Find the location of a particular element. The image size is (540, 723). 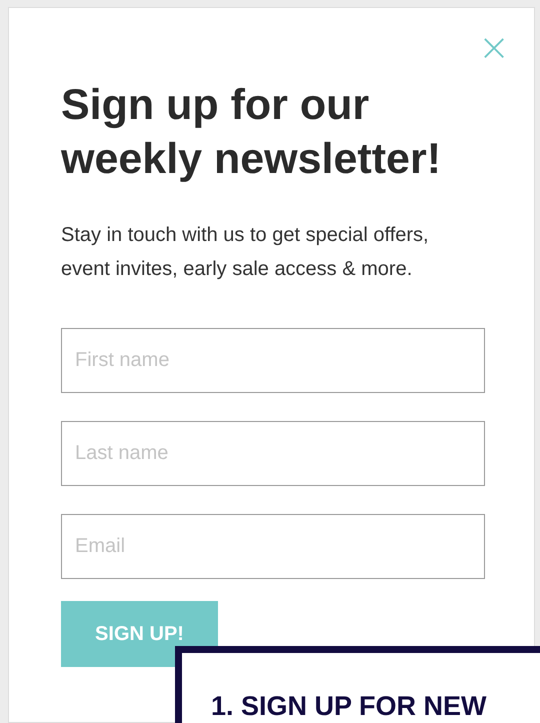

close-button: × is located at coordinates (494, 47).